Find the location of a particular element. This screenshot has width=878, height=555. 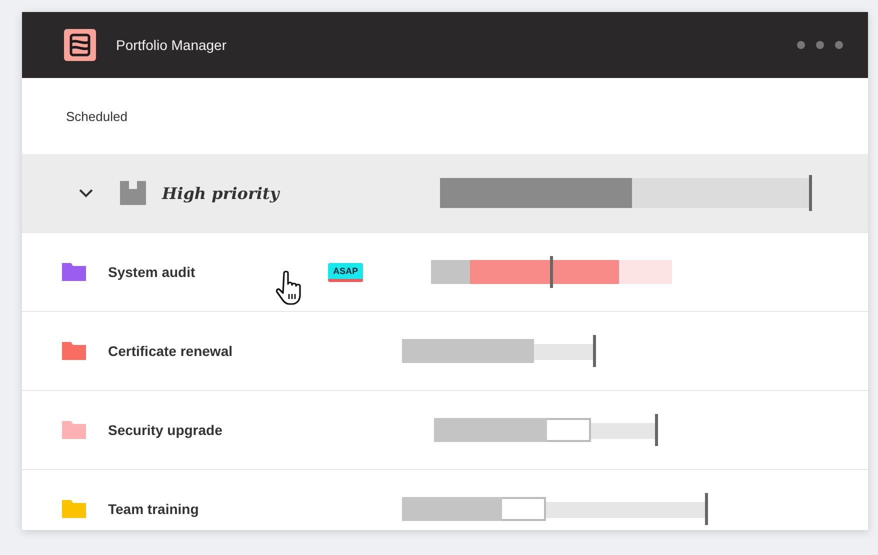

more-icon is located at coordinates (820, 45).